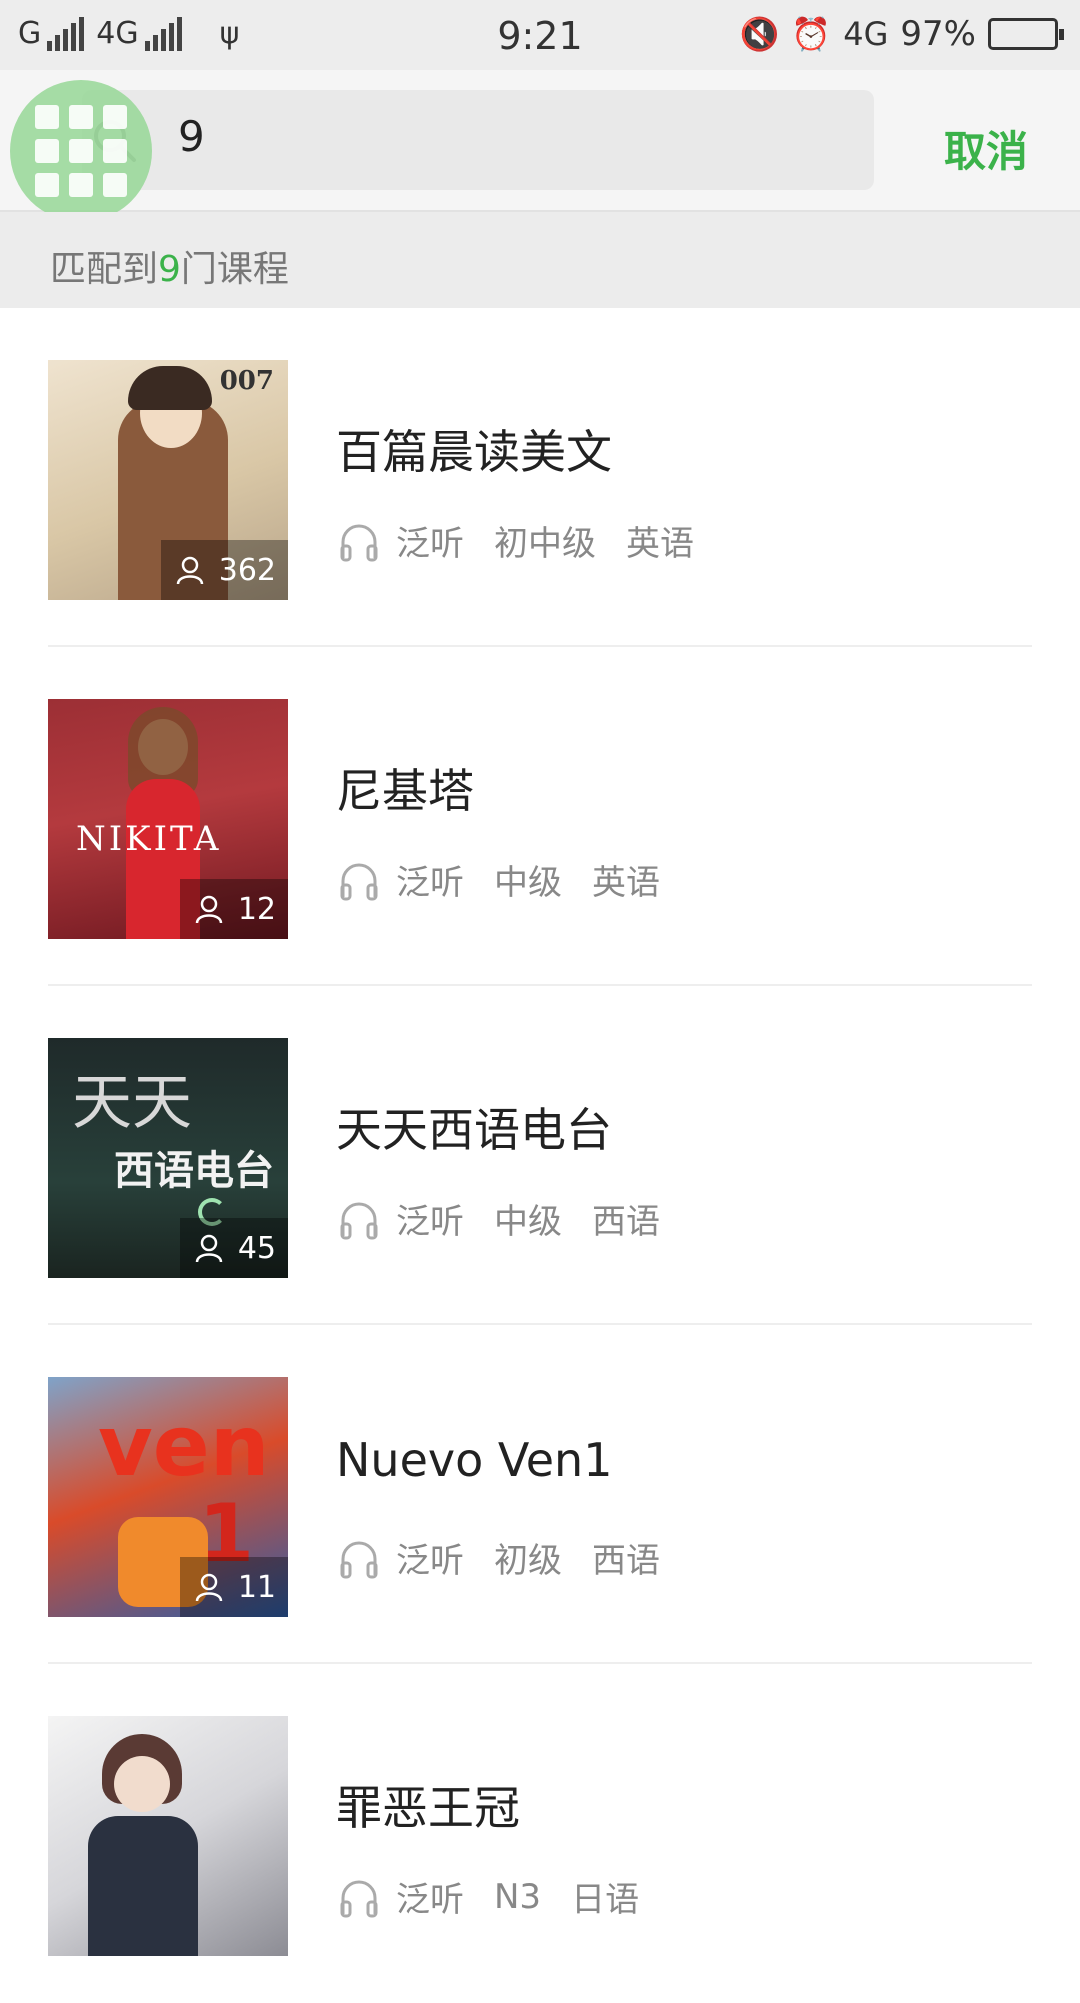 This screenshot has height=2003, width=1080. What do you see at coordinates (194, 1170) in the screenshot?
I see `cover-text-2: 西语电台` at bounding box center [194, 1170].